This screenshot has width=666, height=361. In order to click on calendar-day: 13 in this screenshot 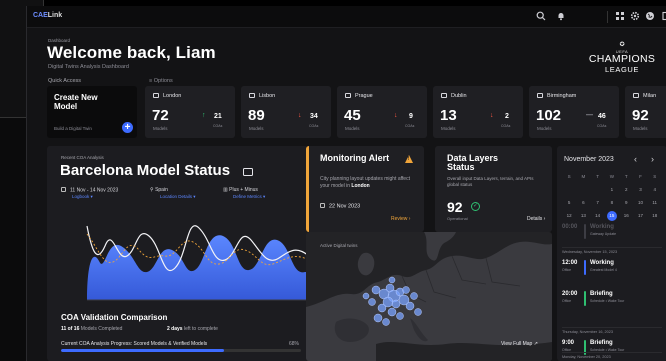, I will do `click(583, 215)`.